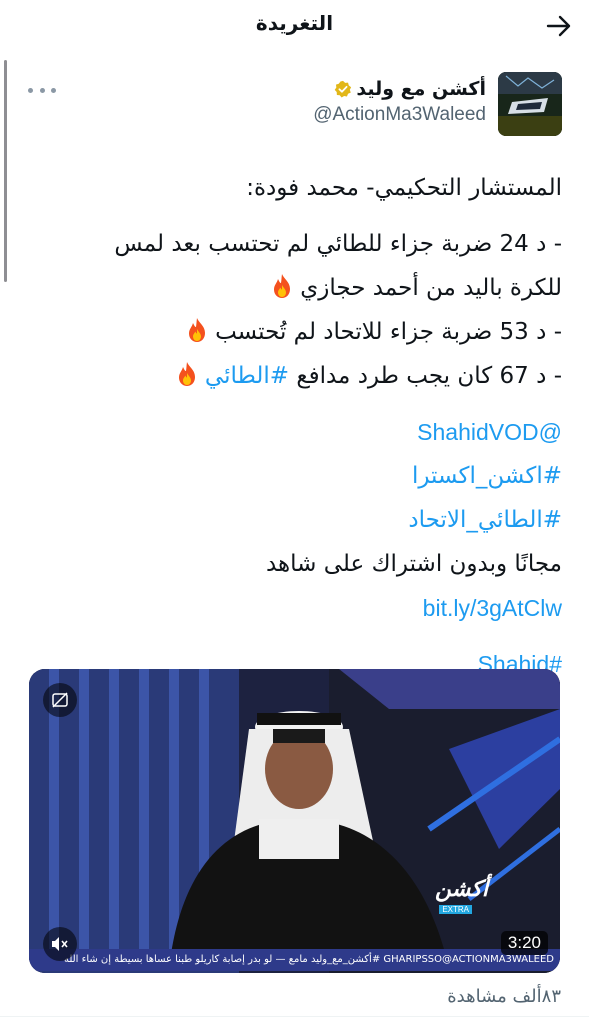  Describe the element at coordinates (294, 1016) in the screenshot. I see `divider` at that location.